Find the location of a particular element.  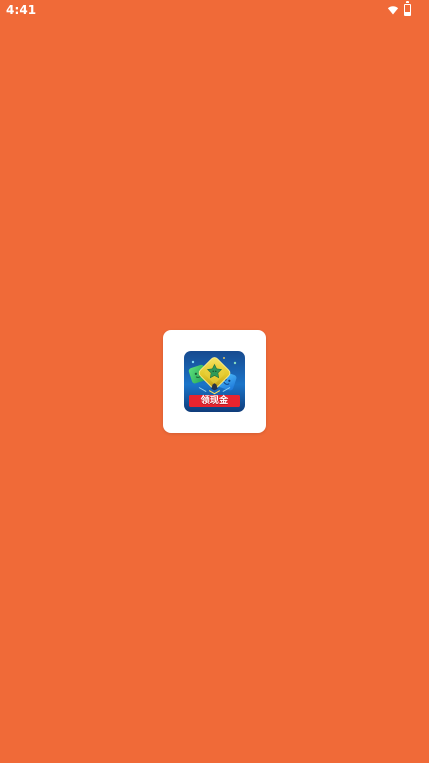

status-icons is located at coordinates (399, 9).